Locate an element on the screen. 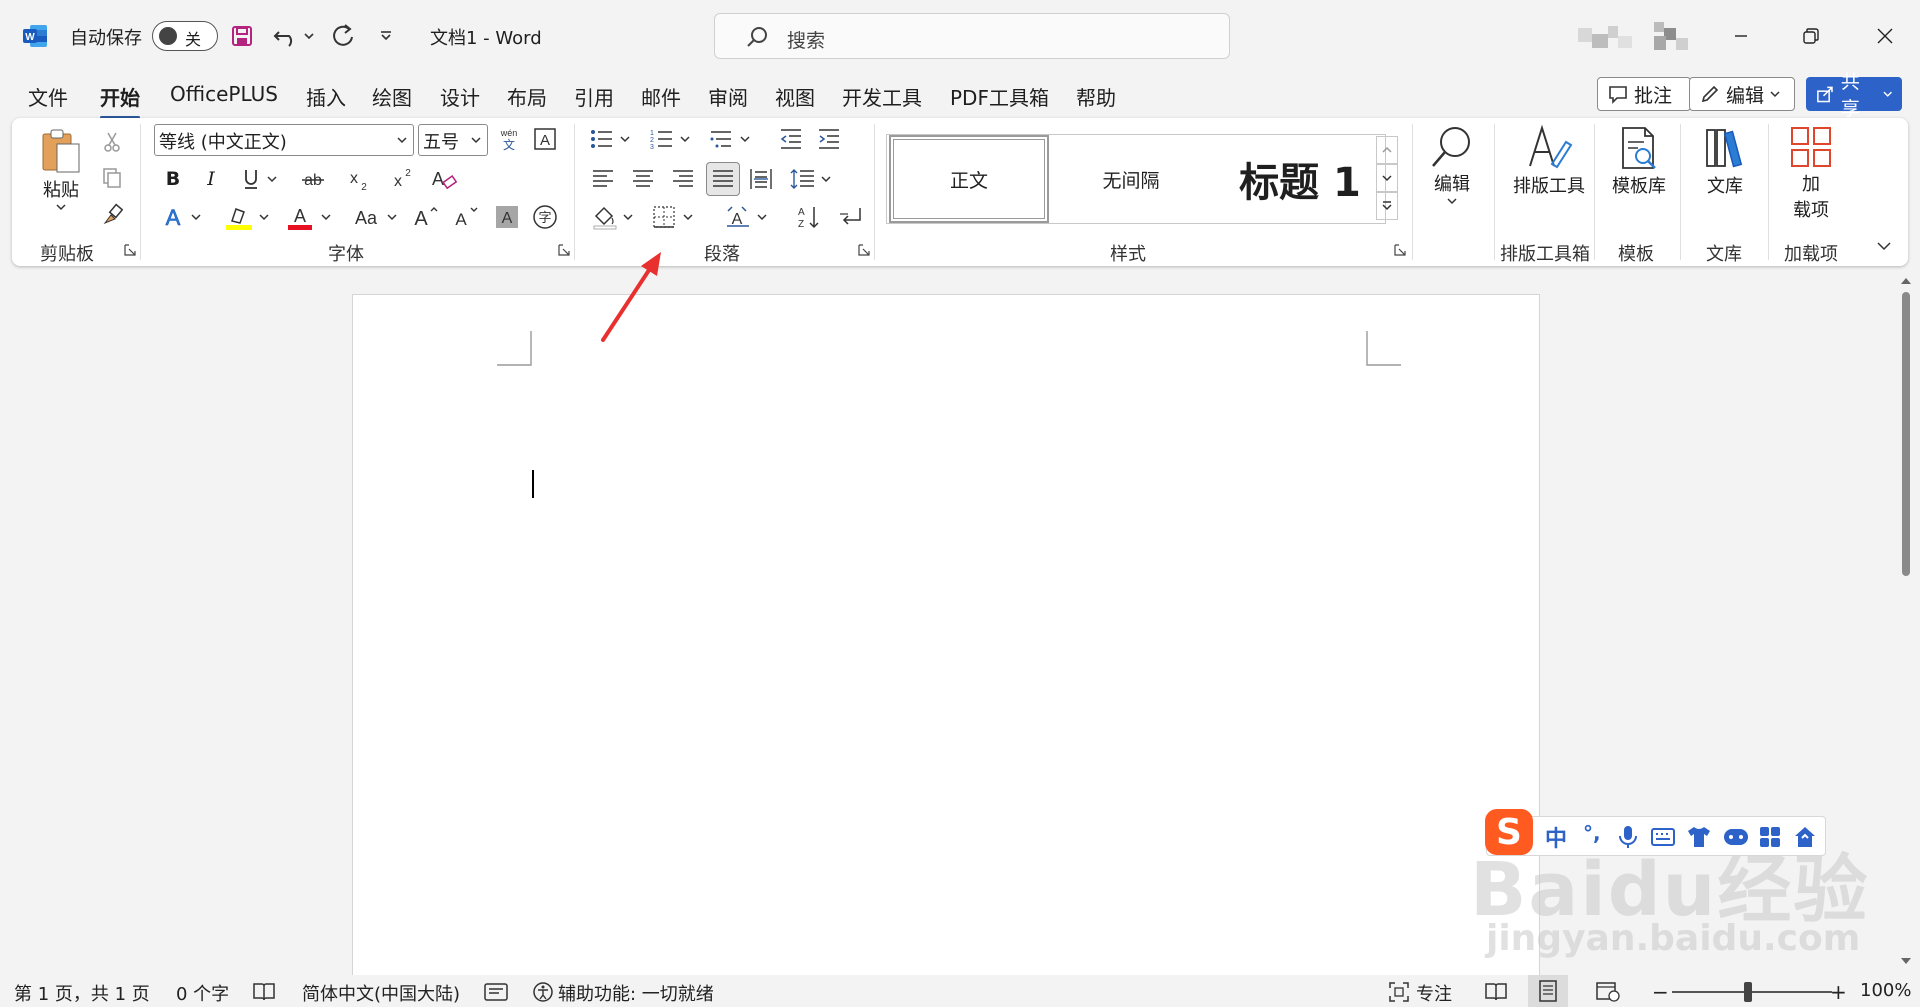 The image size is (1920, 1007). copy-button is located at coordinates (112, 178).